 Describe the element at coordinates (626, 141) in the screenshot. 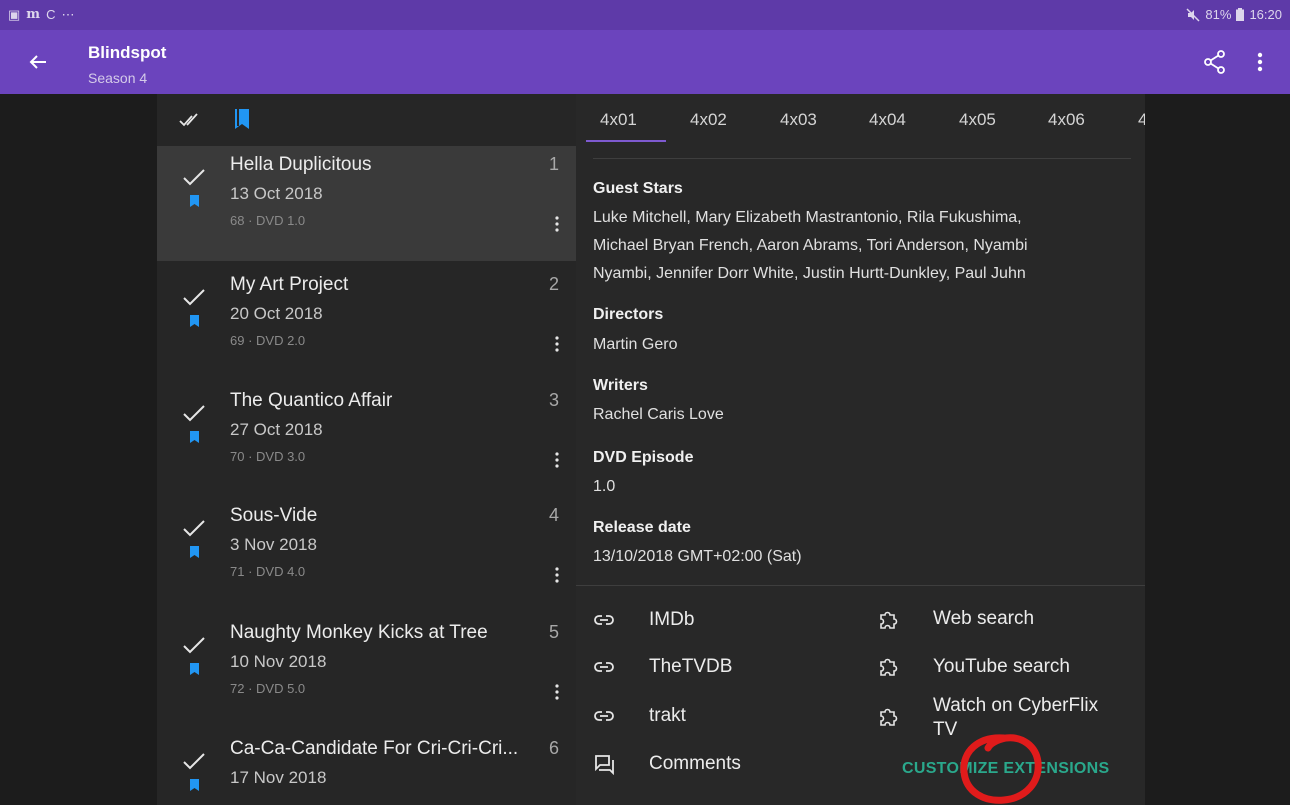

I see `active-tab-indicator` at that location.